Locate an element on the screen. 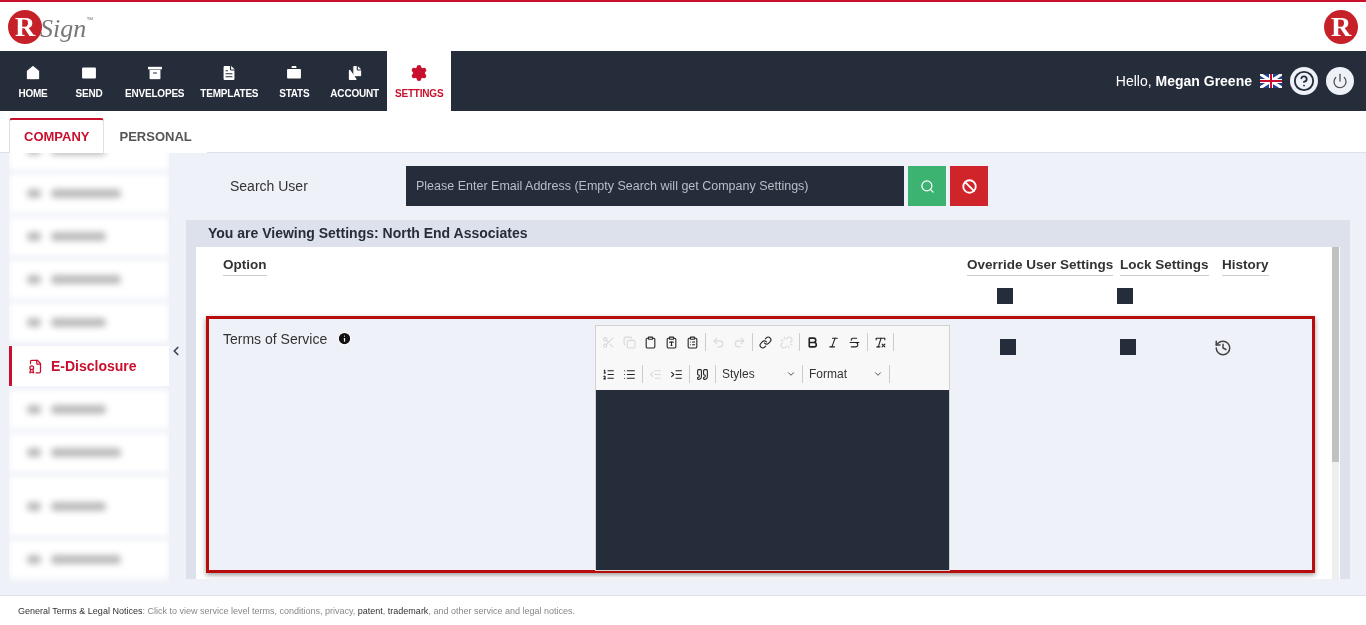 The width and height of the screenshot is (1366, 625). nav-item: STATS is located at coordinates (294, 81).